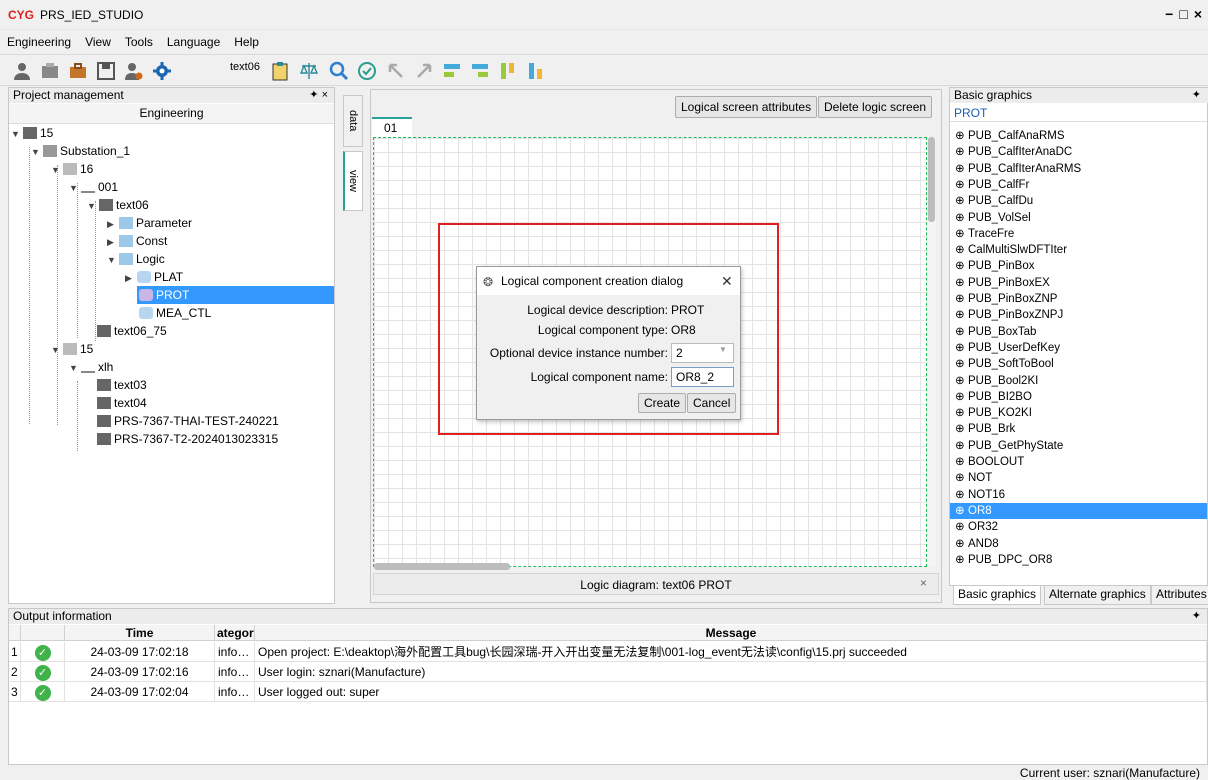 The height and width of the screenshot is (780, 1208). Describe the element at coordinates (80, 151) in the screenshot. I see `tree-node-substation: ▼ Substation_1` at that location.